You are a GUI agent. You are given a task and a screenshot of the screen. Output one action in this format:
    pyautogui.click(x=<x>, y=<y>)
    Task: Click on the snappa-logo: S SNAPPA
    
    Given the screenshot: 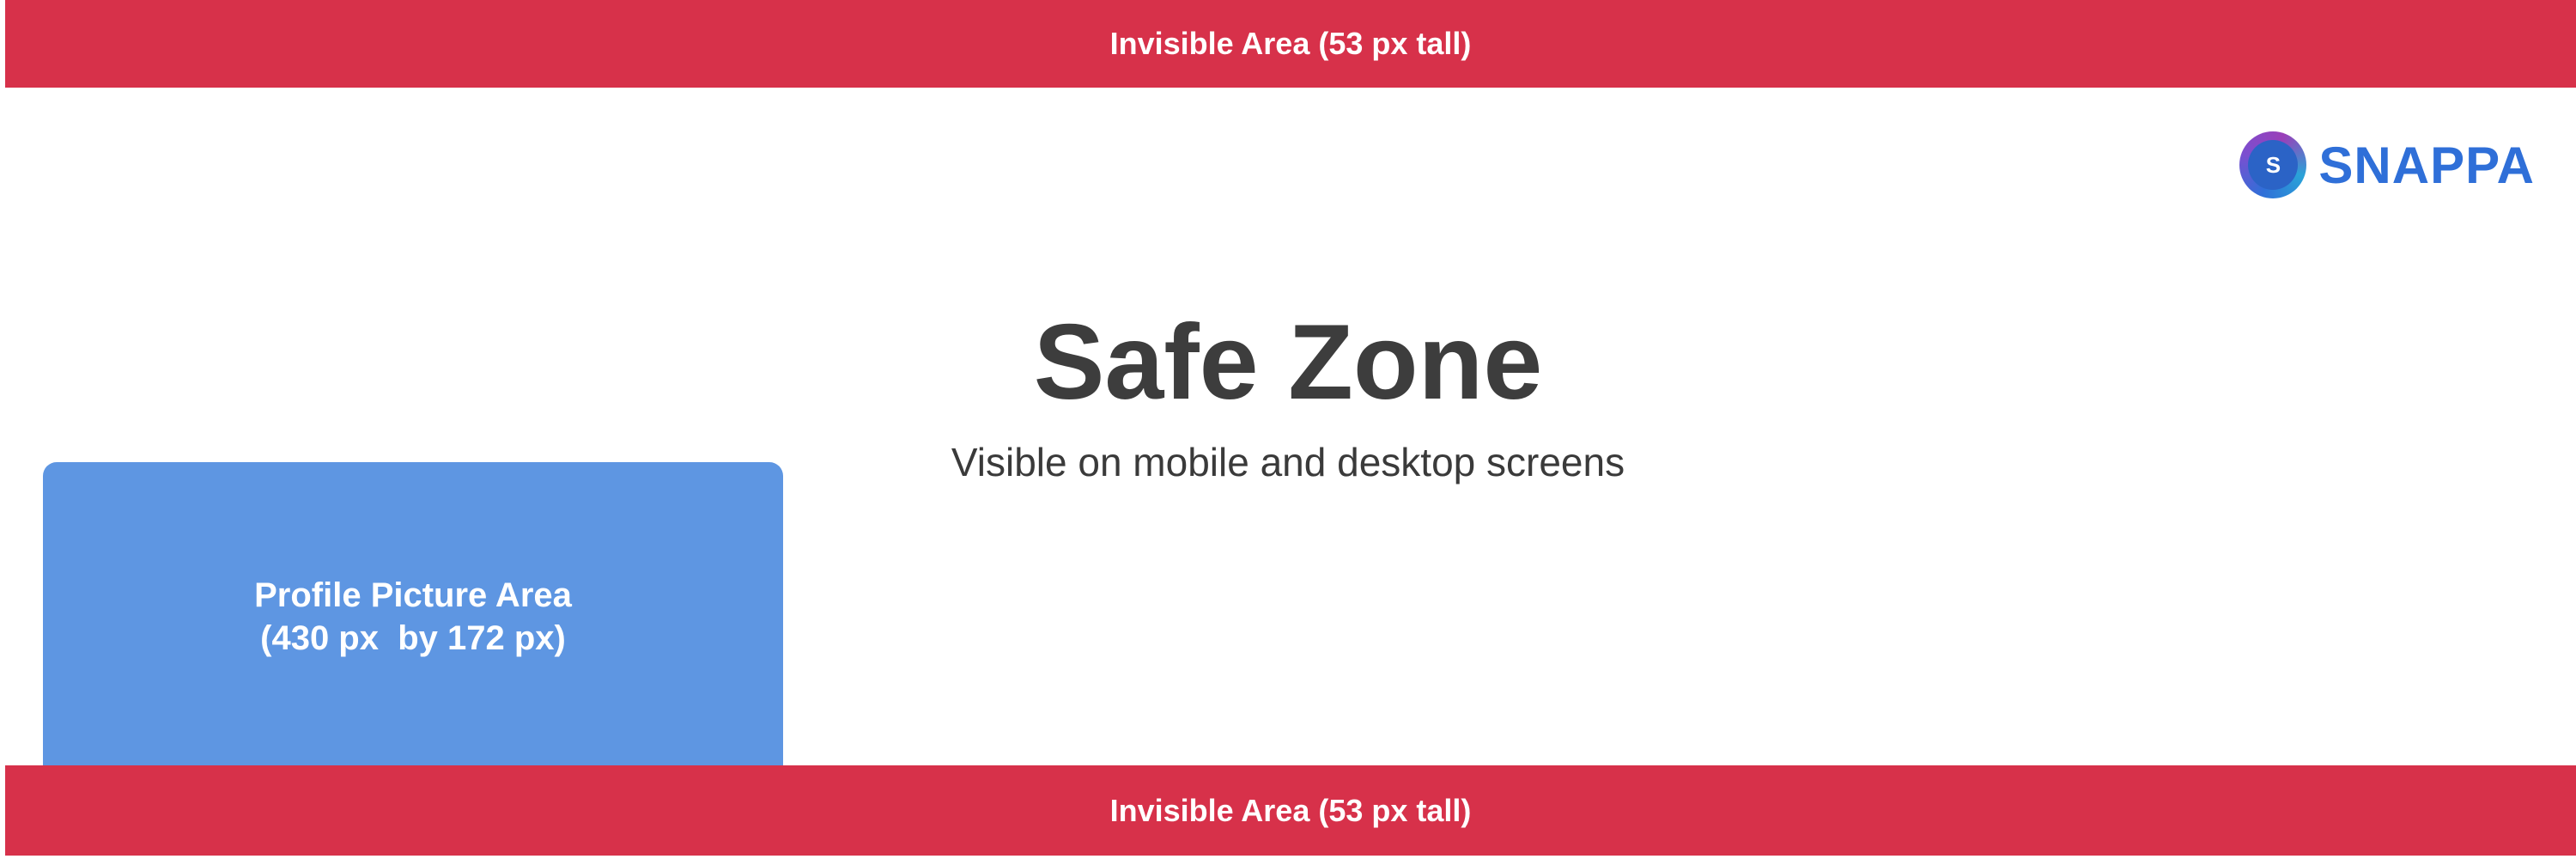 What is the action you would take?
    pyautogui.click(x=2387, y=165)
    